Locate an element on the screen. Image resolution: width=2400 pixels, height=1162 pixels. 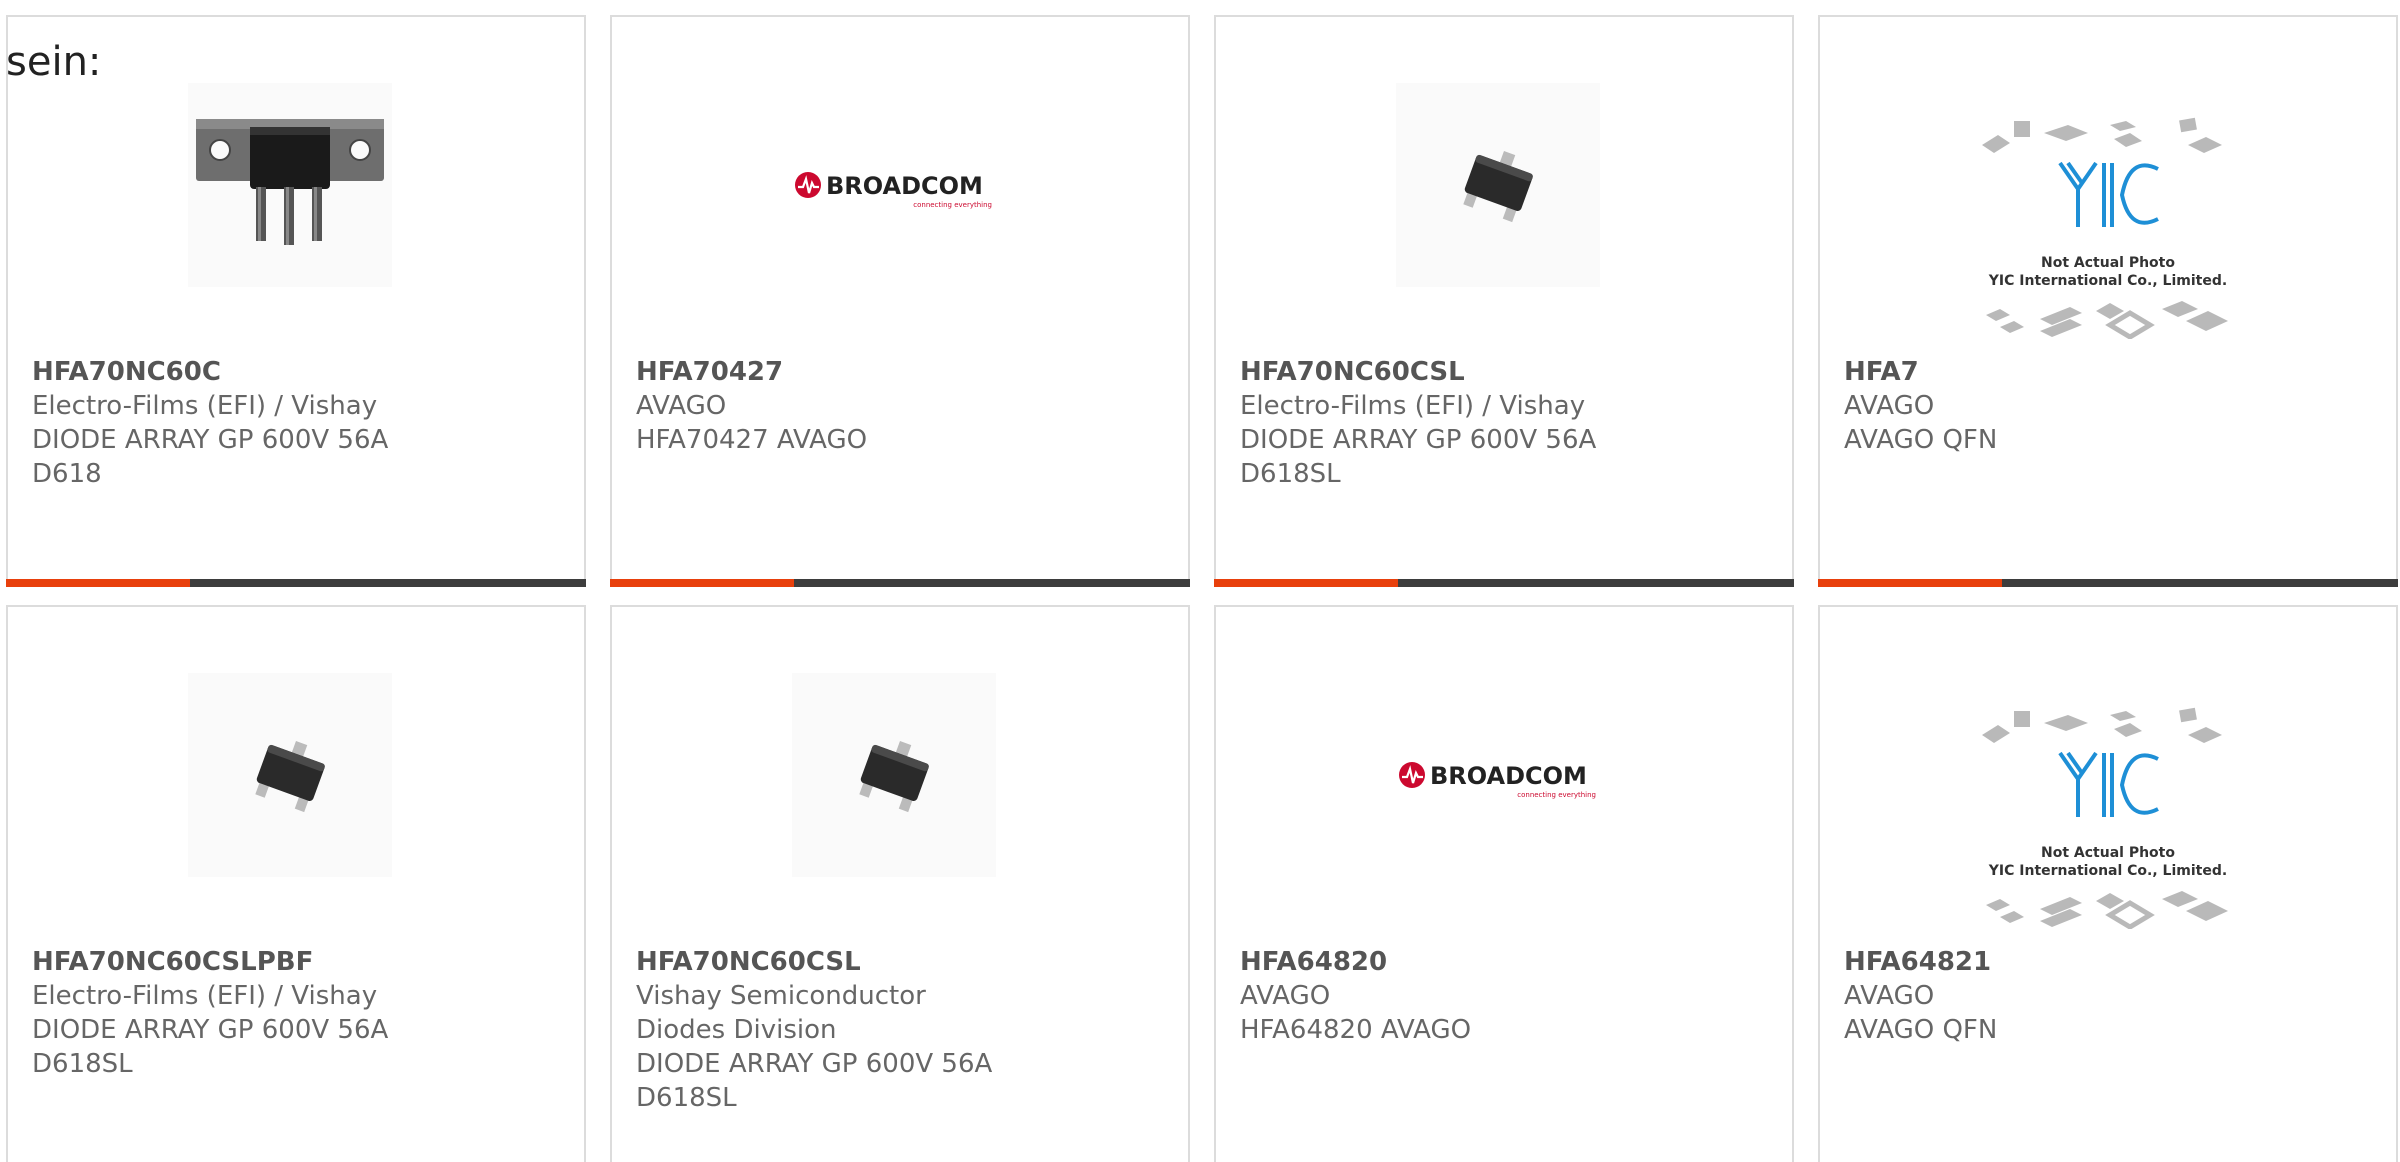
part-number-link: HFA64821 is located at coordinates (2054, 962).